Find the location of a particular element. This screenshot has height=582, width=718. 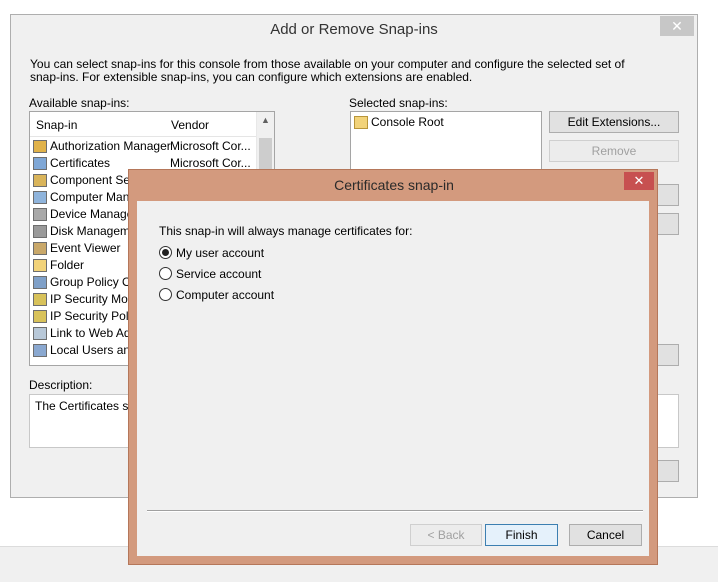

snapin-name: IP Security Mon is located at coordinates (92, 299).